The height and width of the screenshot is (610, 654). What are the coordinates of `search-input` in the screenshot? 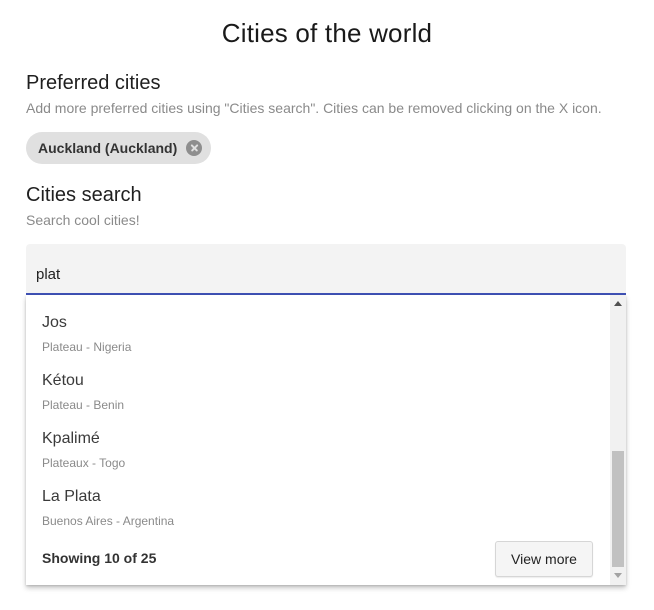 It's located at (316, 274).